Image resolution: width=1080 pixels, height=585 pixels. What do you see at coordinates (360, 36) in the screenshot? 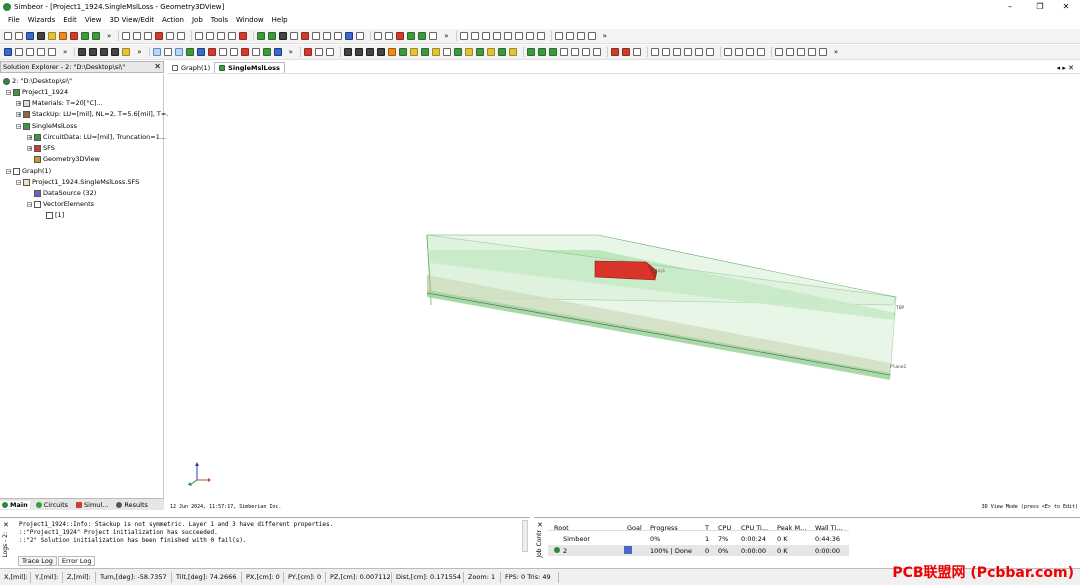
I see `settings-icon` at bounding box center [360, 36].